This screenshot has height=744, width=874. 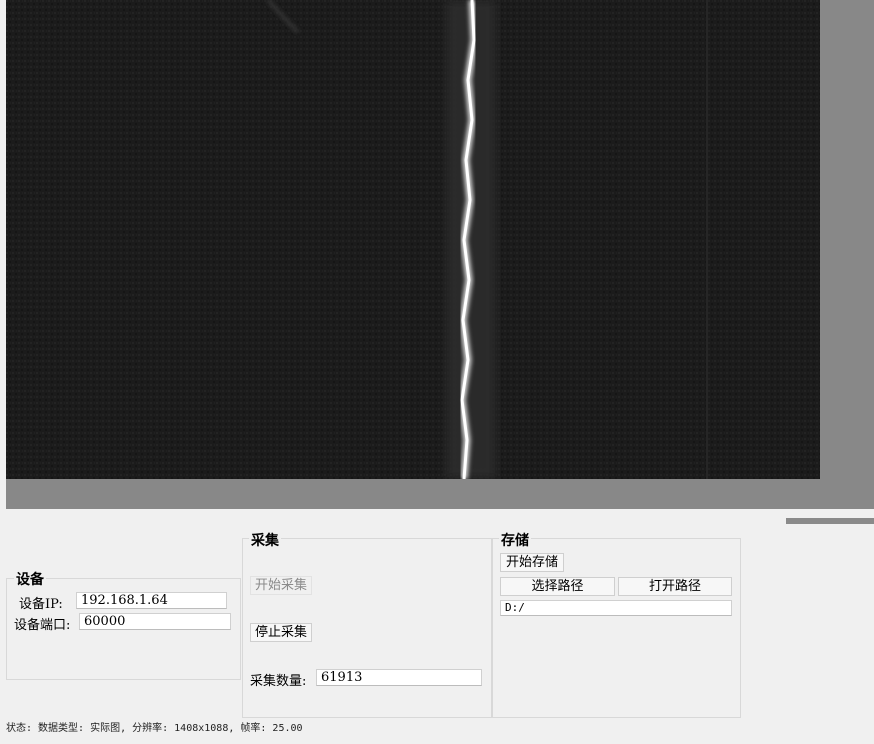 I want to click on capture-group-title: 采集, so click(x=265, y=540).